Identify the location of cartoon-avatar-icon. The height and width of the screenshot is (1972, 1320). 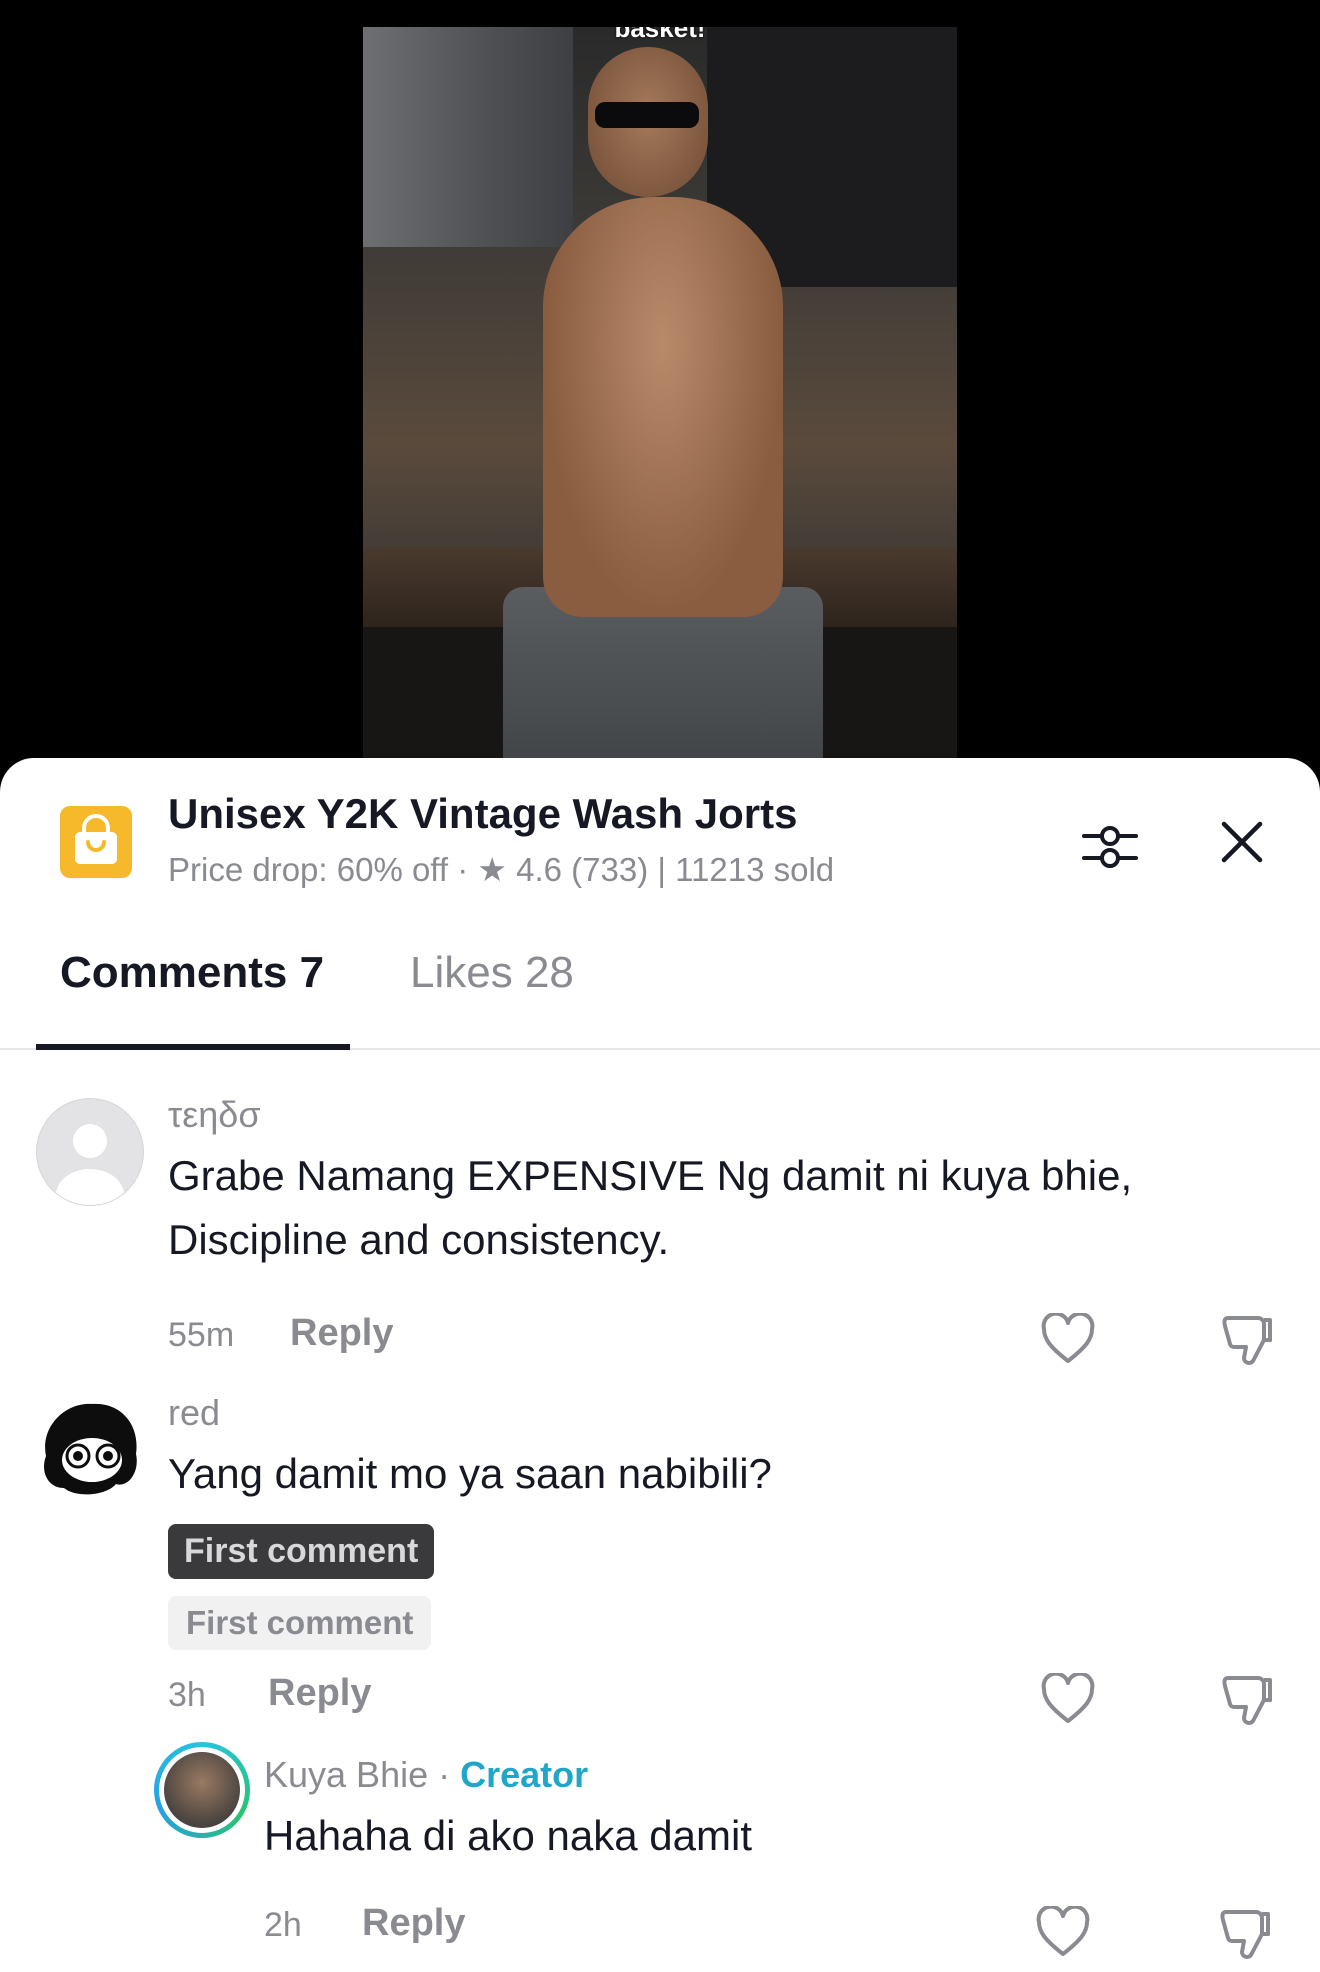
(90, 1449).